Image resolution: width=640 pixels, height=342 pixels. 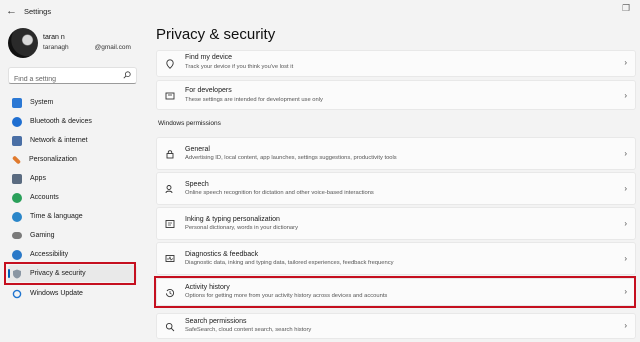 I want to click on gaming-icon, so click(x=17, y=235).